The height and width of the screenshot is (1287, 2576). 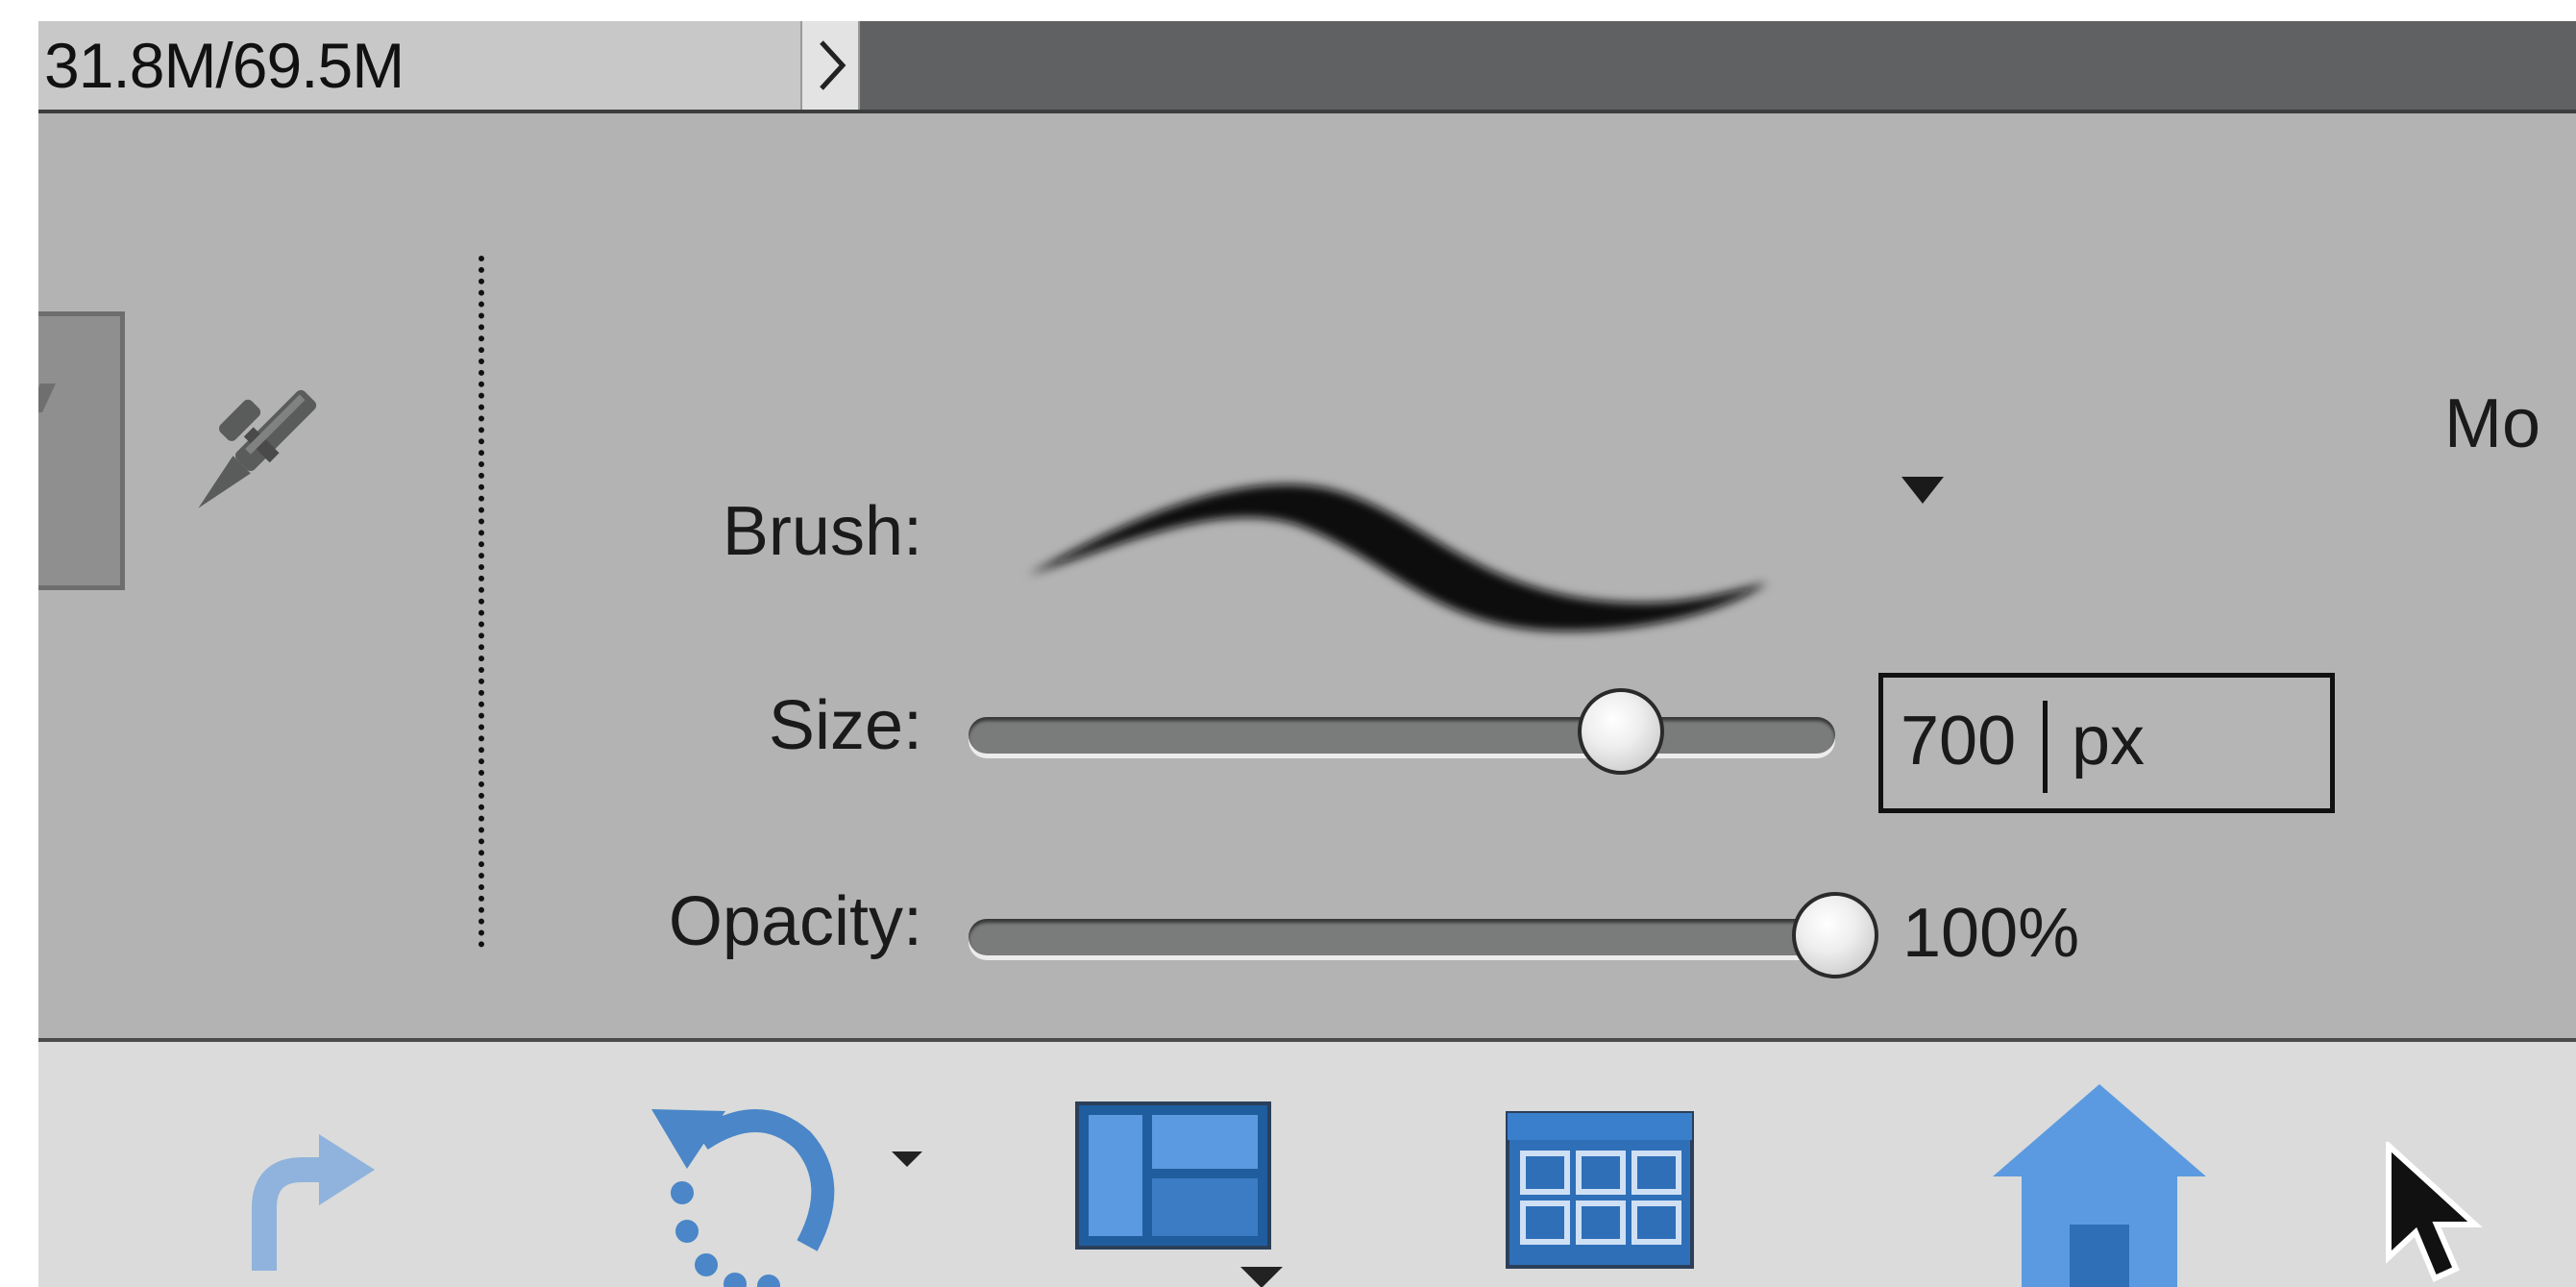 I want to click on document-size-readout: 31.8M/69.5M, so click(x=419, y=65).